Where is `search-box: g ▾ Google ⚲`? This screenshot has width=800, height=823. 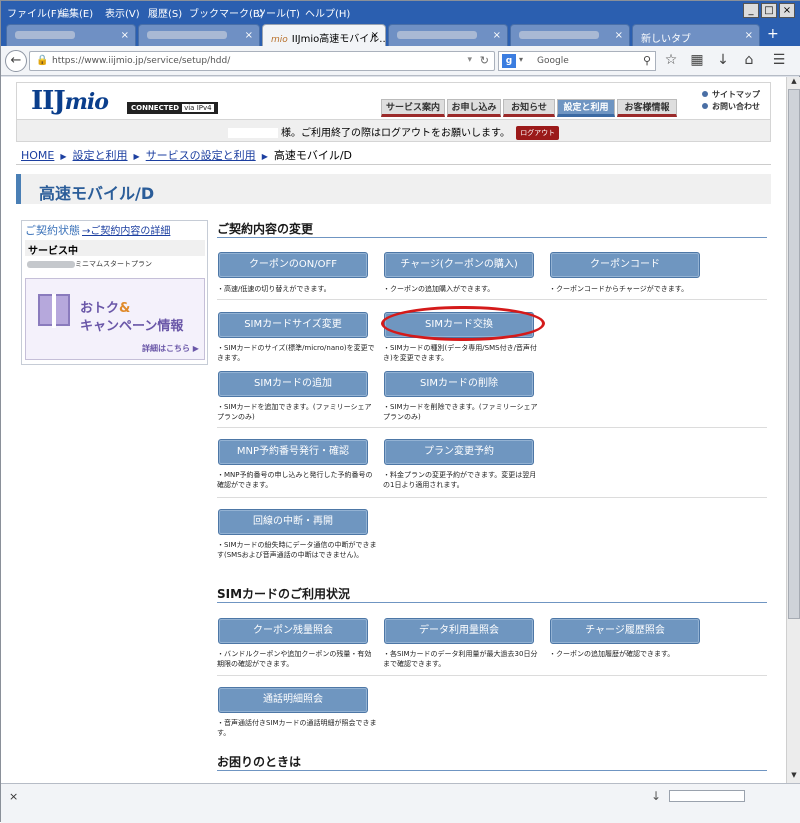
search-box: g ▾ Google ⚲ is located at coordinates (577, 61).